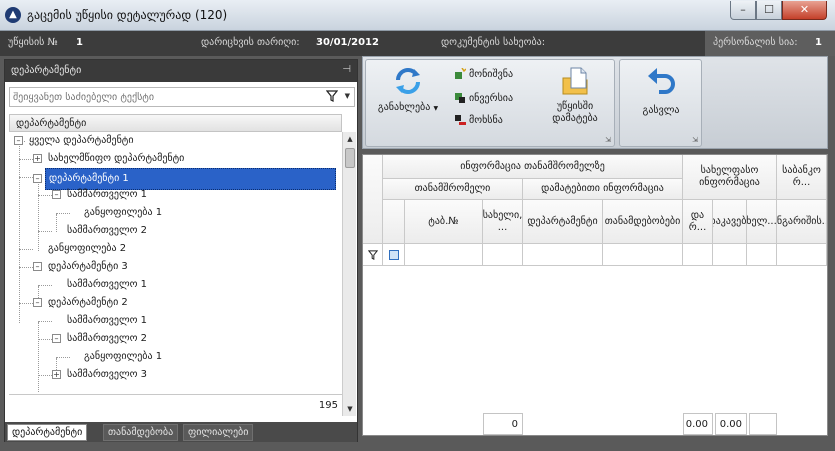 This screenshot has width=835, height=451. Describe the element at coordinates (46, 70) in the screenshot. I see `panel-title: დეპარტამენტი` at that location.